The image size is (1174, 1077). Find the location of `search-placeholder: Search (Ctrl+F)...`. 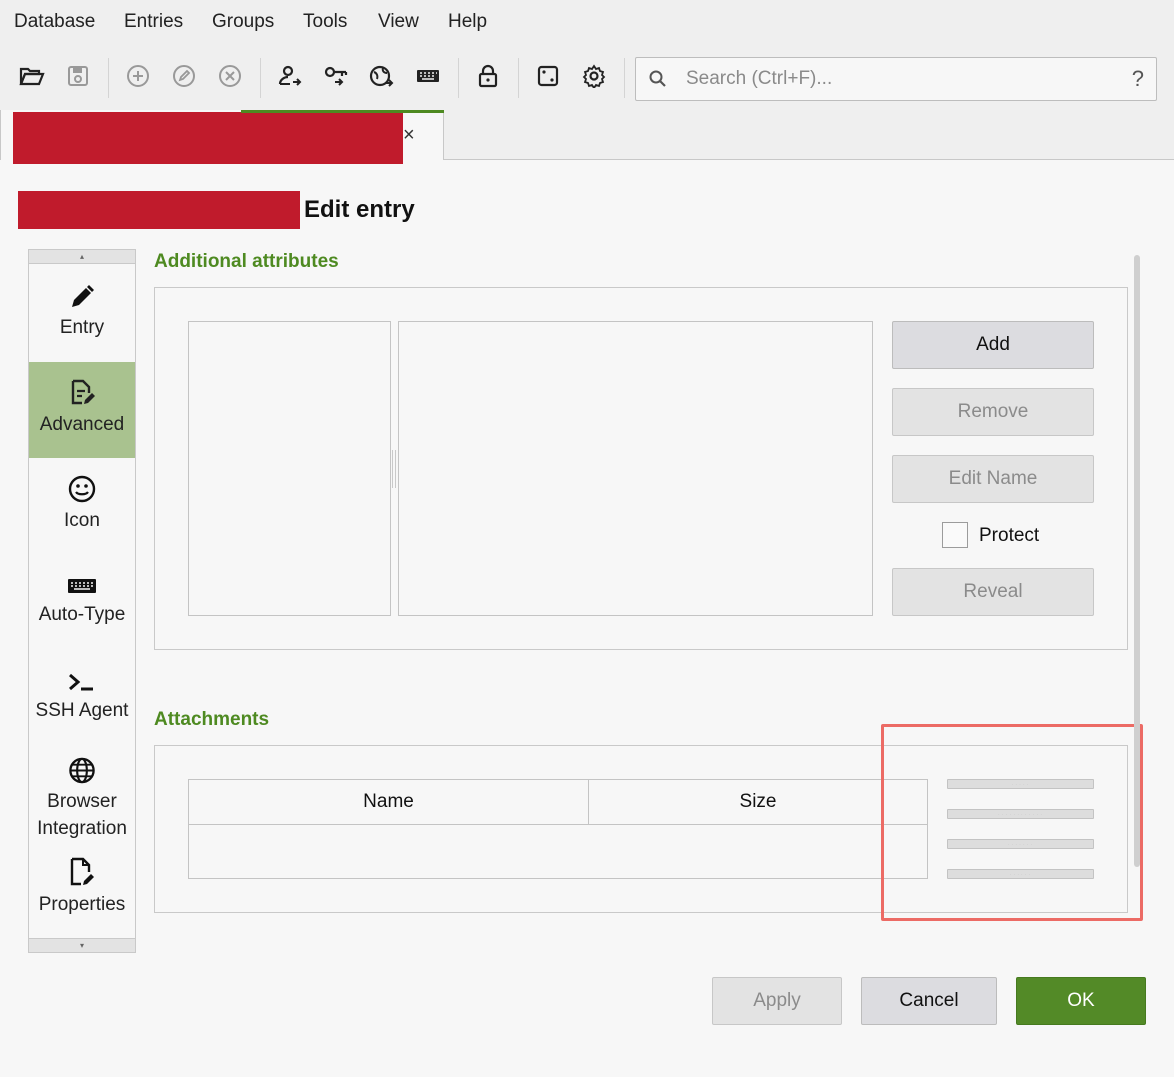

search-placeholder: Search (Ctrl+F)... is located at coordinates (759, 78).